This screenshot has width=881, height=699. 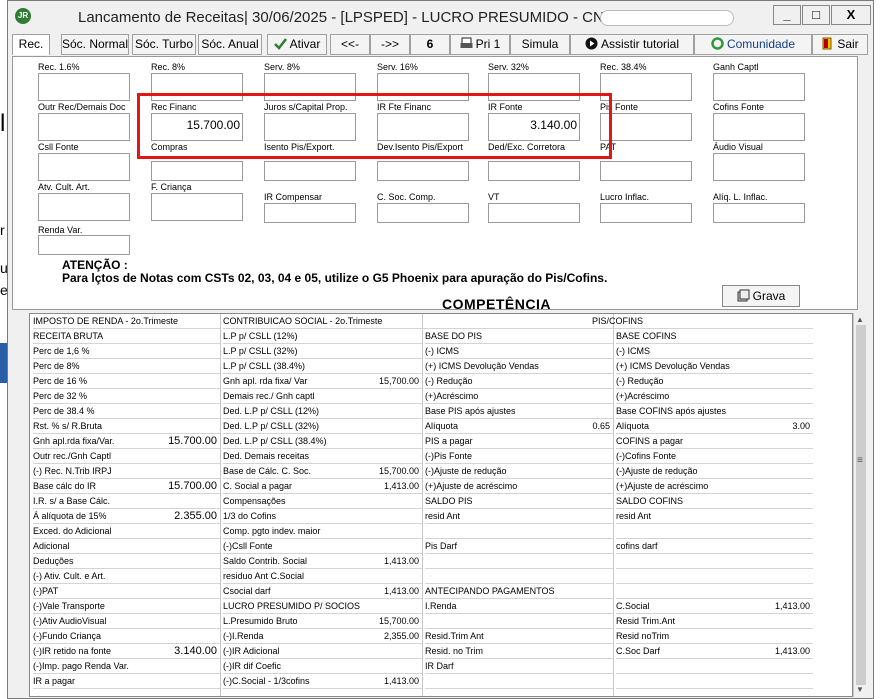 I want to click on outr-rec-input, so click(x=84, y=127).